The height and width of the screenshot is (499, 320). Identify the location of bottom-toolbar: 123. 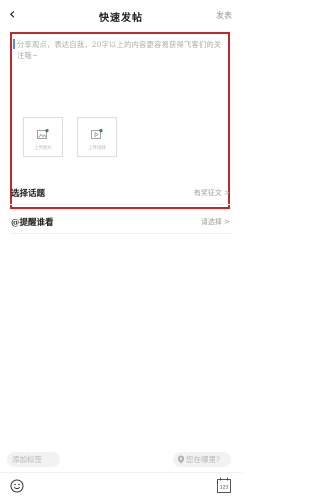
(121, 485).